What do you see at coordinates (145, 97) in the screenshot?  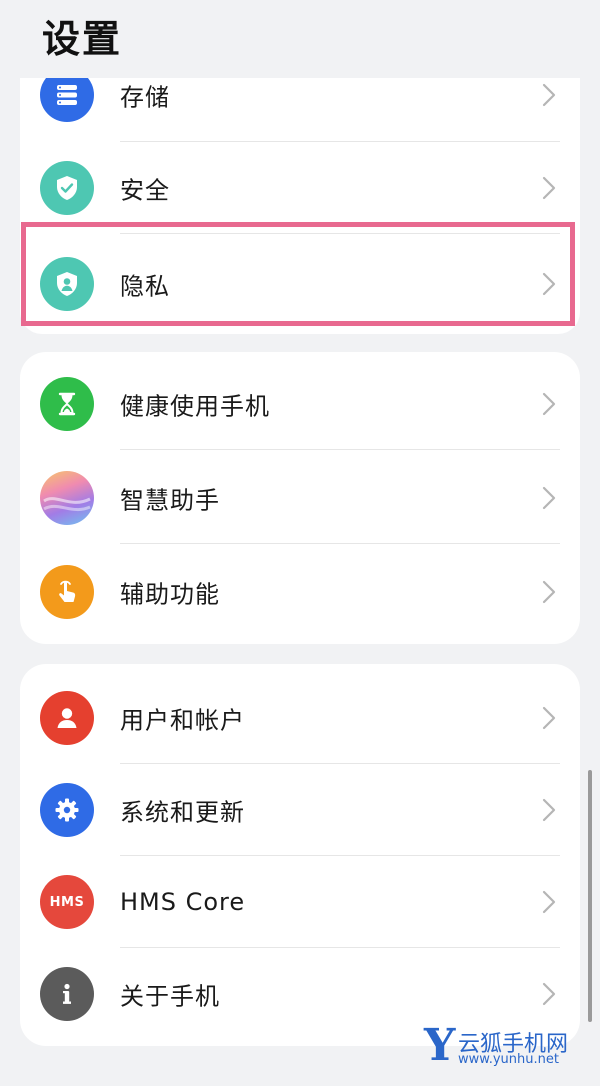 I see `settings-item-label: 存储` at bounding box center [145, 97].